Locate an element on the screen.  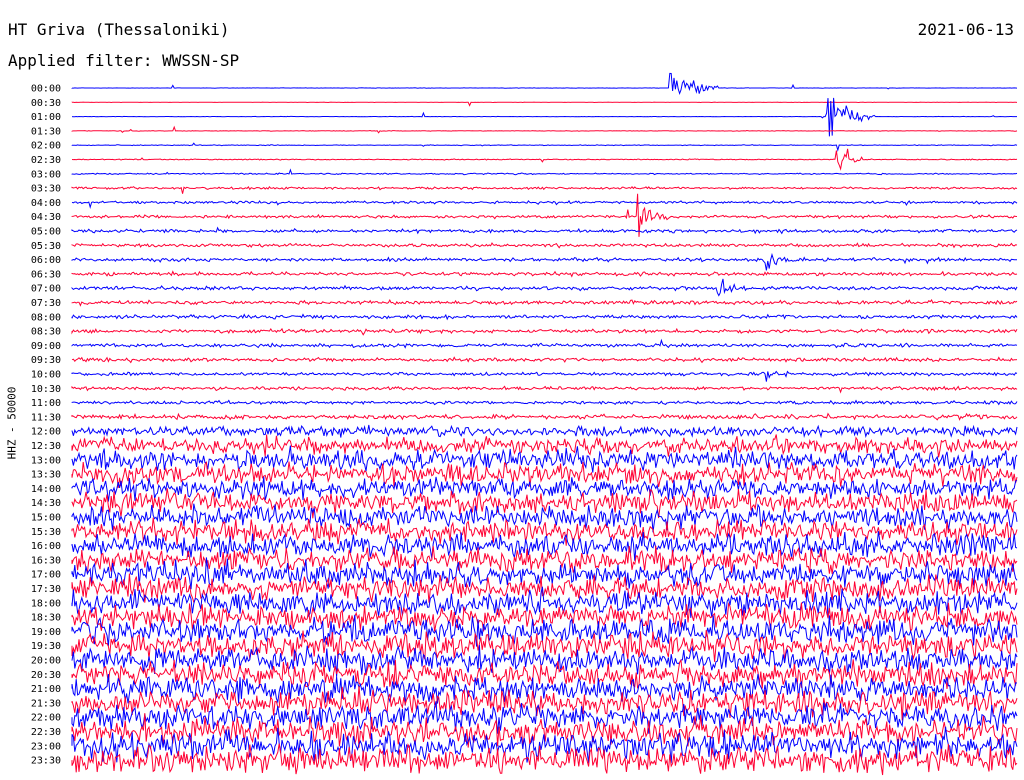
time-tick-label: 22:00 is located at coordinates (46, 718).